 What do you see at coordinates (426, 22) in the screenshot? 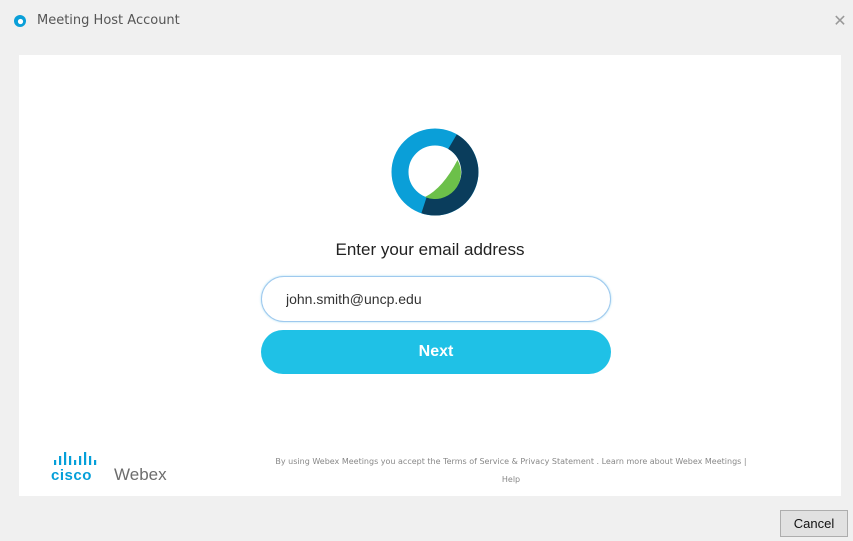
I see `title-bar: Meeting Host Account ✕` at bounding box center [426, 22].